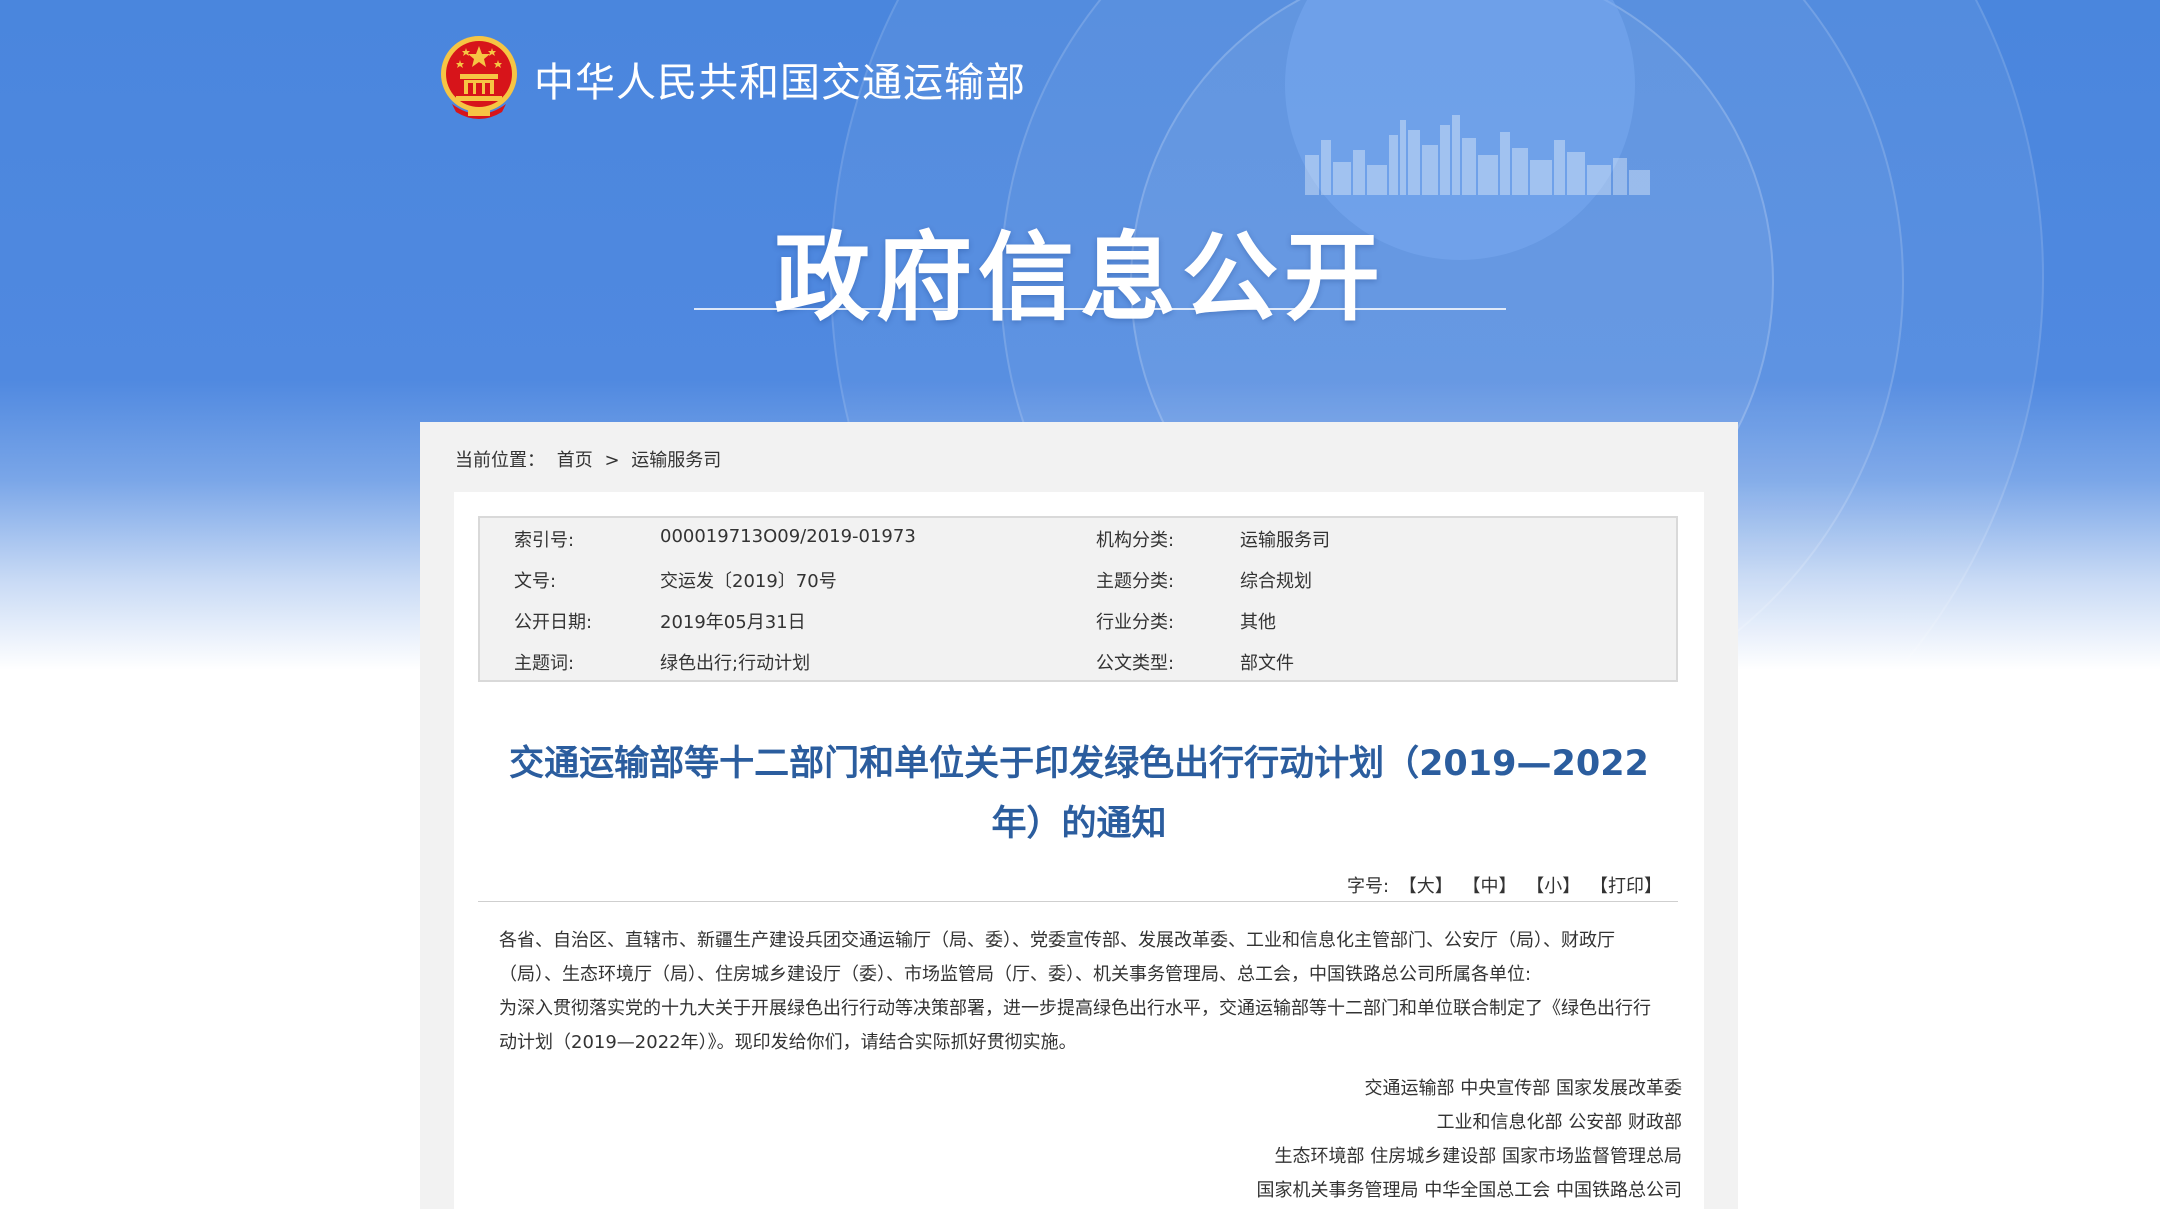 The height and width of the screenshot is (1209, 2160). What do you see at coordinates (780, 79) in the screenshot?
I see `site-title: 中华人民共和国交通运输部` at bounding box center [780, 79].